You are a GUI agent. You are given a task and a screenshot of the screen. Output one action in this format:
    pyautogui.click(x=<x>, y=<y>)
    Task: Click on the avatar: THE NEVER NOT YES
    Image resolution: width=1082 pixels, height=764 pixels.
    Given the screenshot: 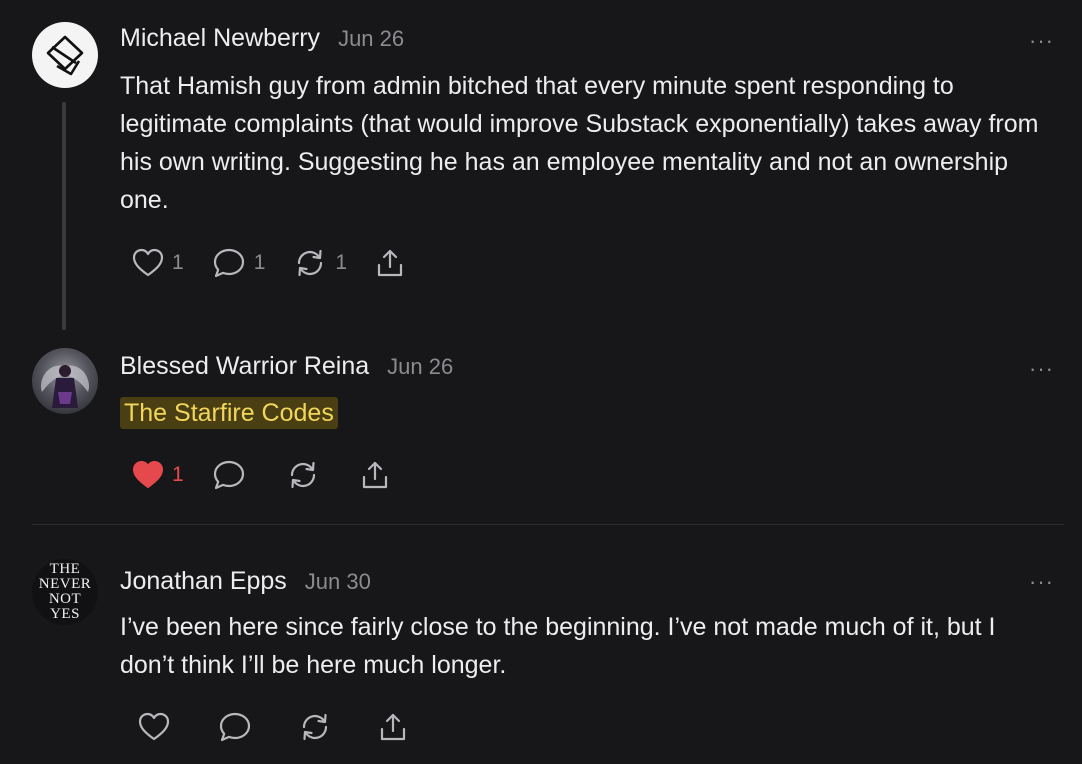 What is the action you would take?
    pyautogui.click(x=65, y=592)
    